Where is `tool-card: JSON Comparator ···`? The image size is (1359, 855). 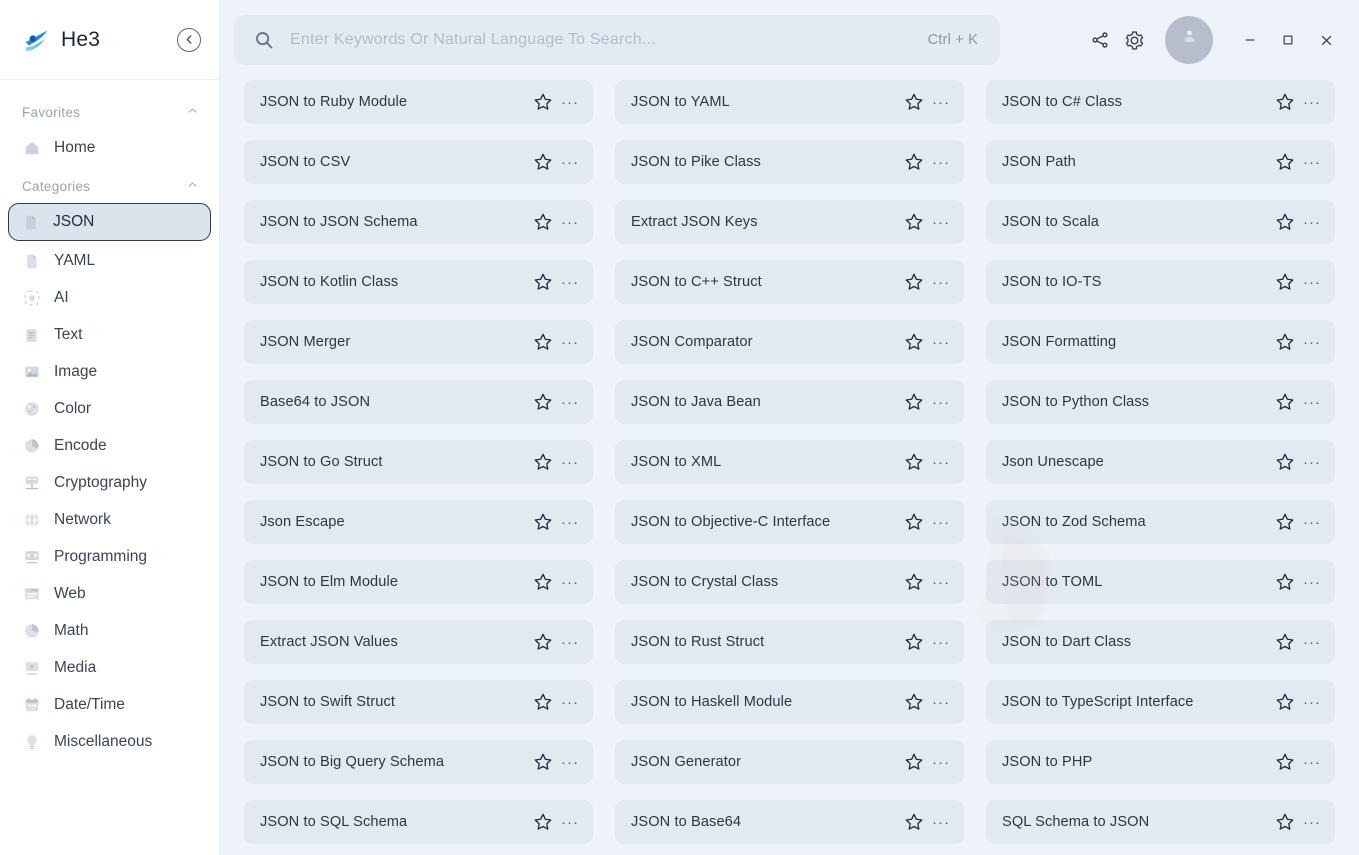 tool-card: JSON Comparator ··· is located at coordinates (789, 342).